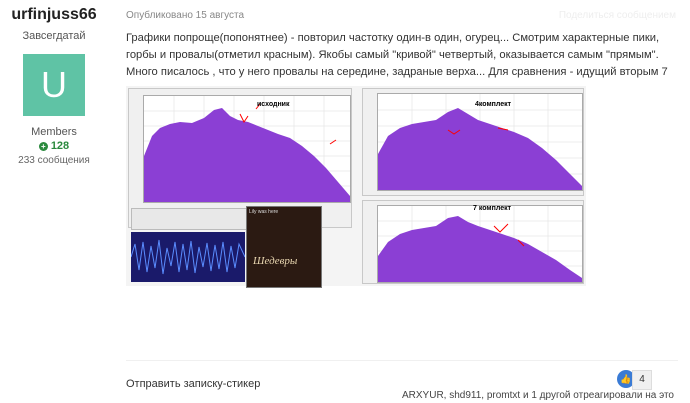 The height and width of the screenshot is (403, 690). What do you see at coordinates (284, 247) in the screenshot?
I see `album-cover: Lily was here Шедевры` at bounding box center [284, 247].